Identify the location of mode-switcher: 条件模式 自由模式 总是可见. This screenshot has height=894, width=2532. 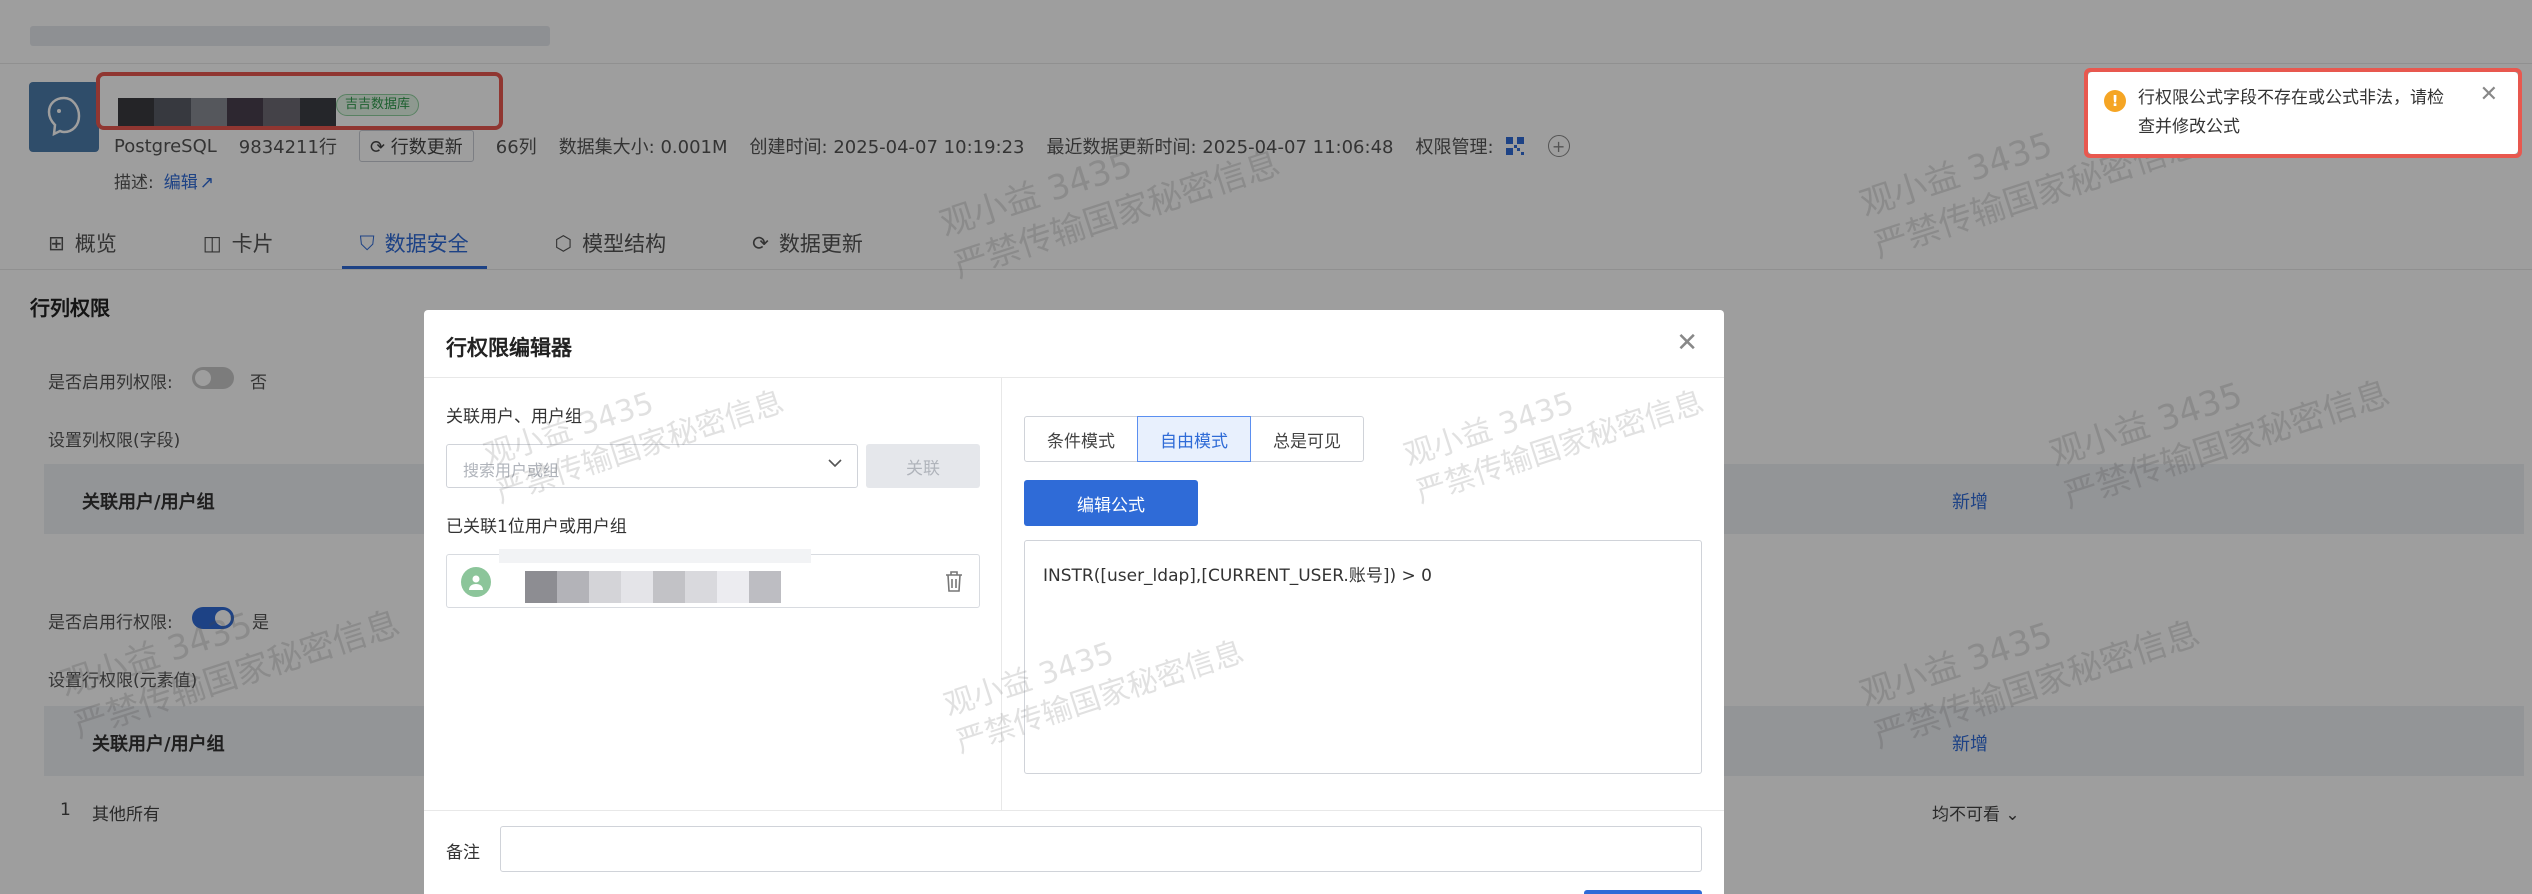
(1194, 439).